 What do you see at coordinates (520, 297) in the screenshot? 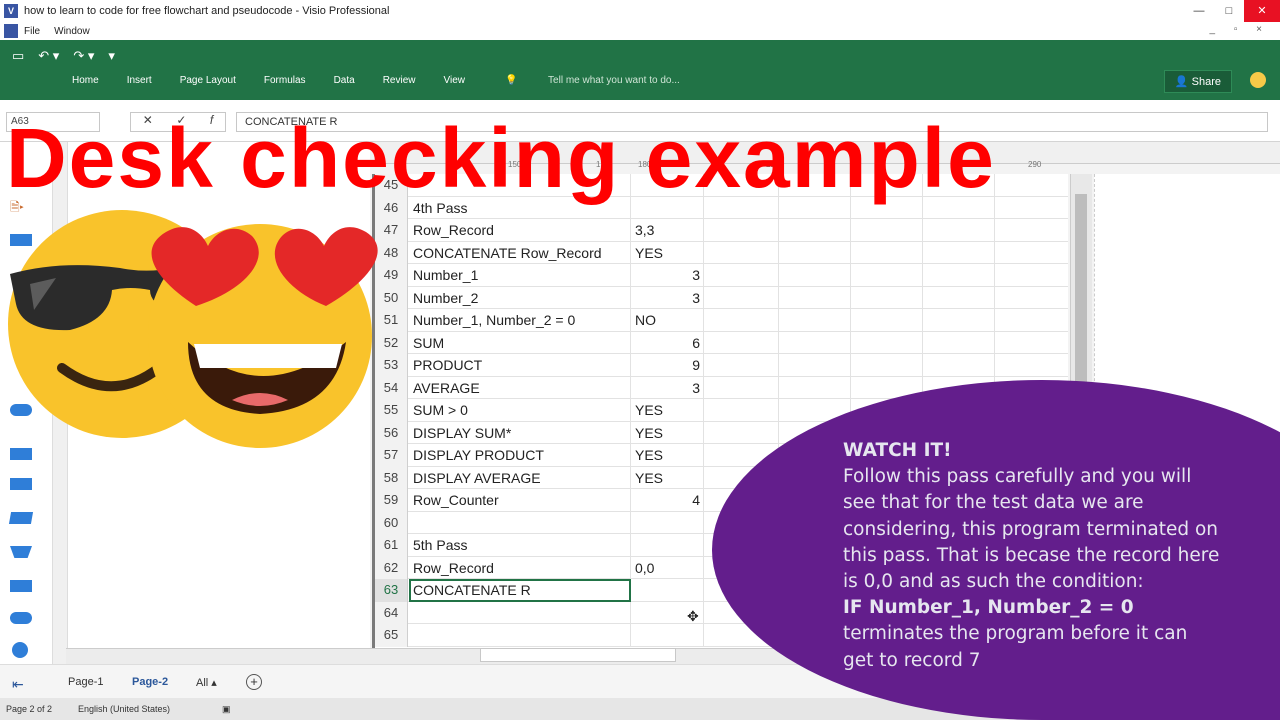
I see `cell-a: Number_2` at bounding box center [520, 297].